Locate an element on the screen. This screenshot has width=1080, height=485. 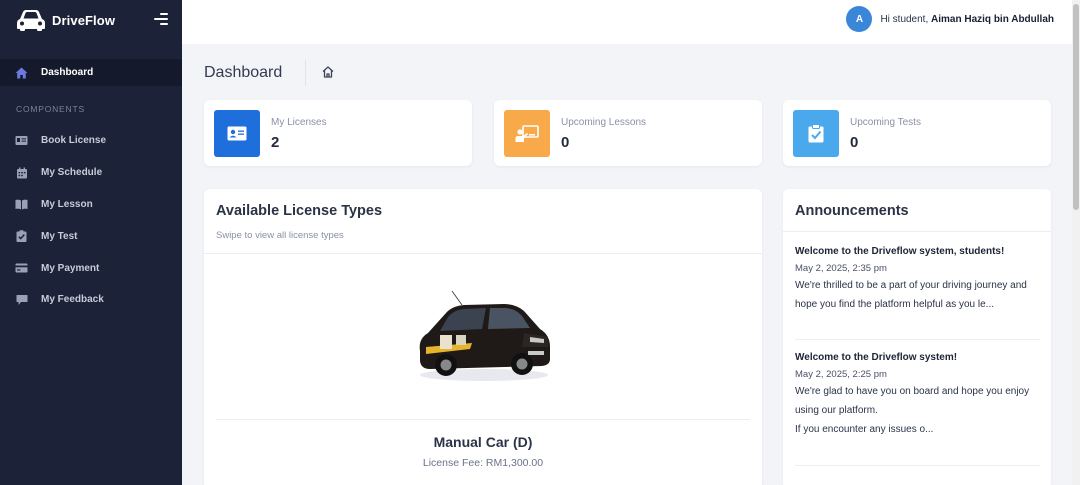
license-panel-title: Available License Types is located at coordinates (299, 211).